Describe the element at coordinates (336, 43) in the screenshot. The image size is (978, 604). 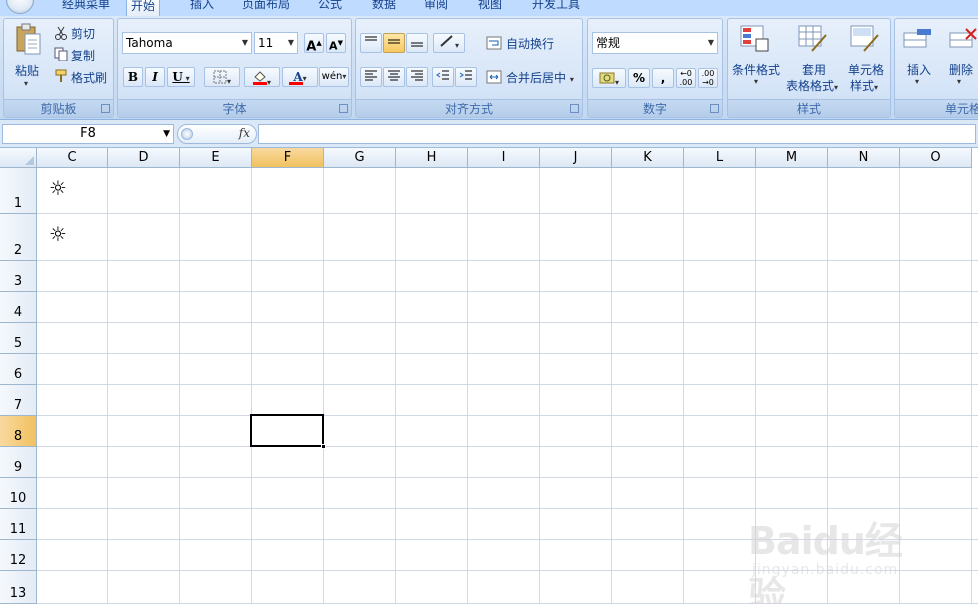
I see `shrink-font-button: A▼` at that location.